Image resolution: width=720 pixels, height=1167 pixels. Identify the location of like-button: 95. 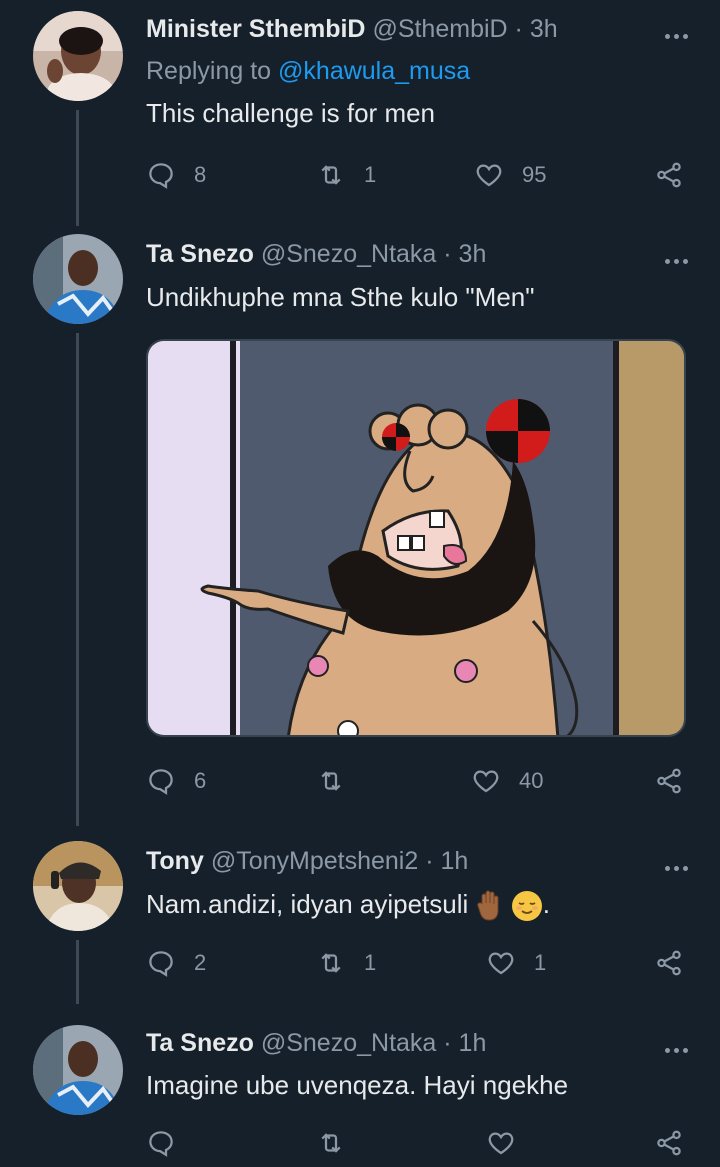
(510, 175).